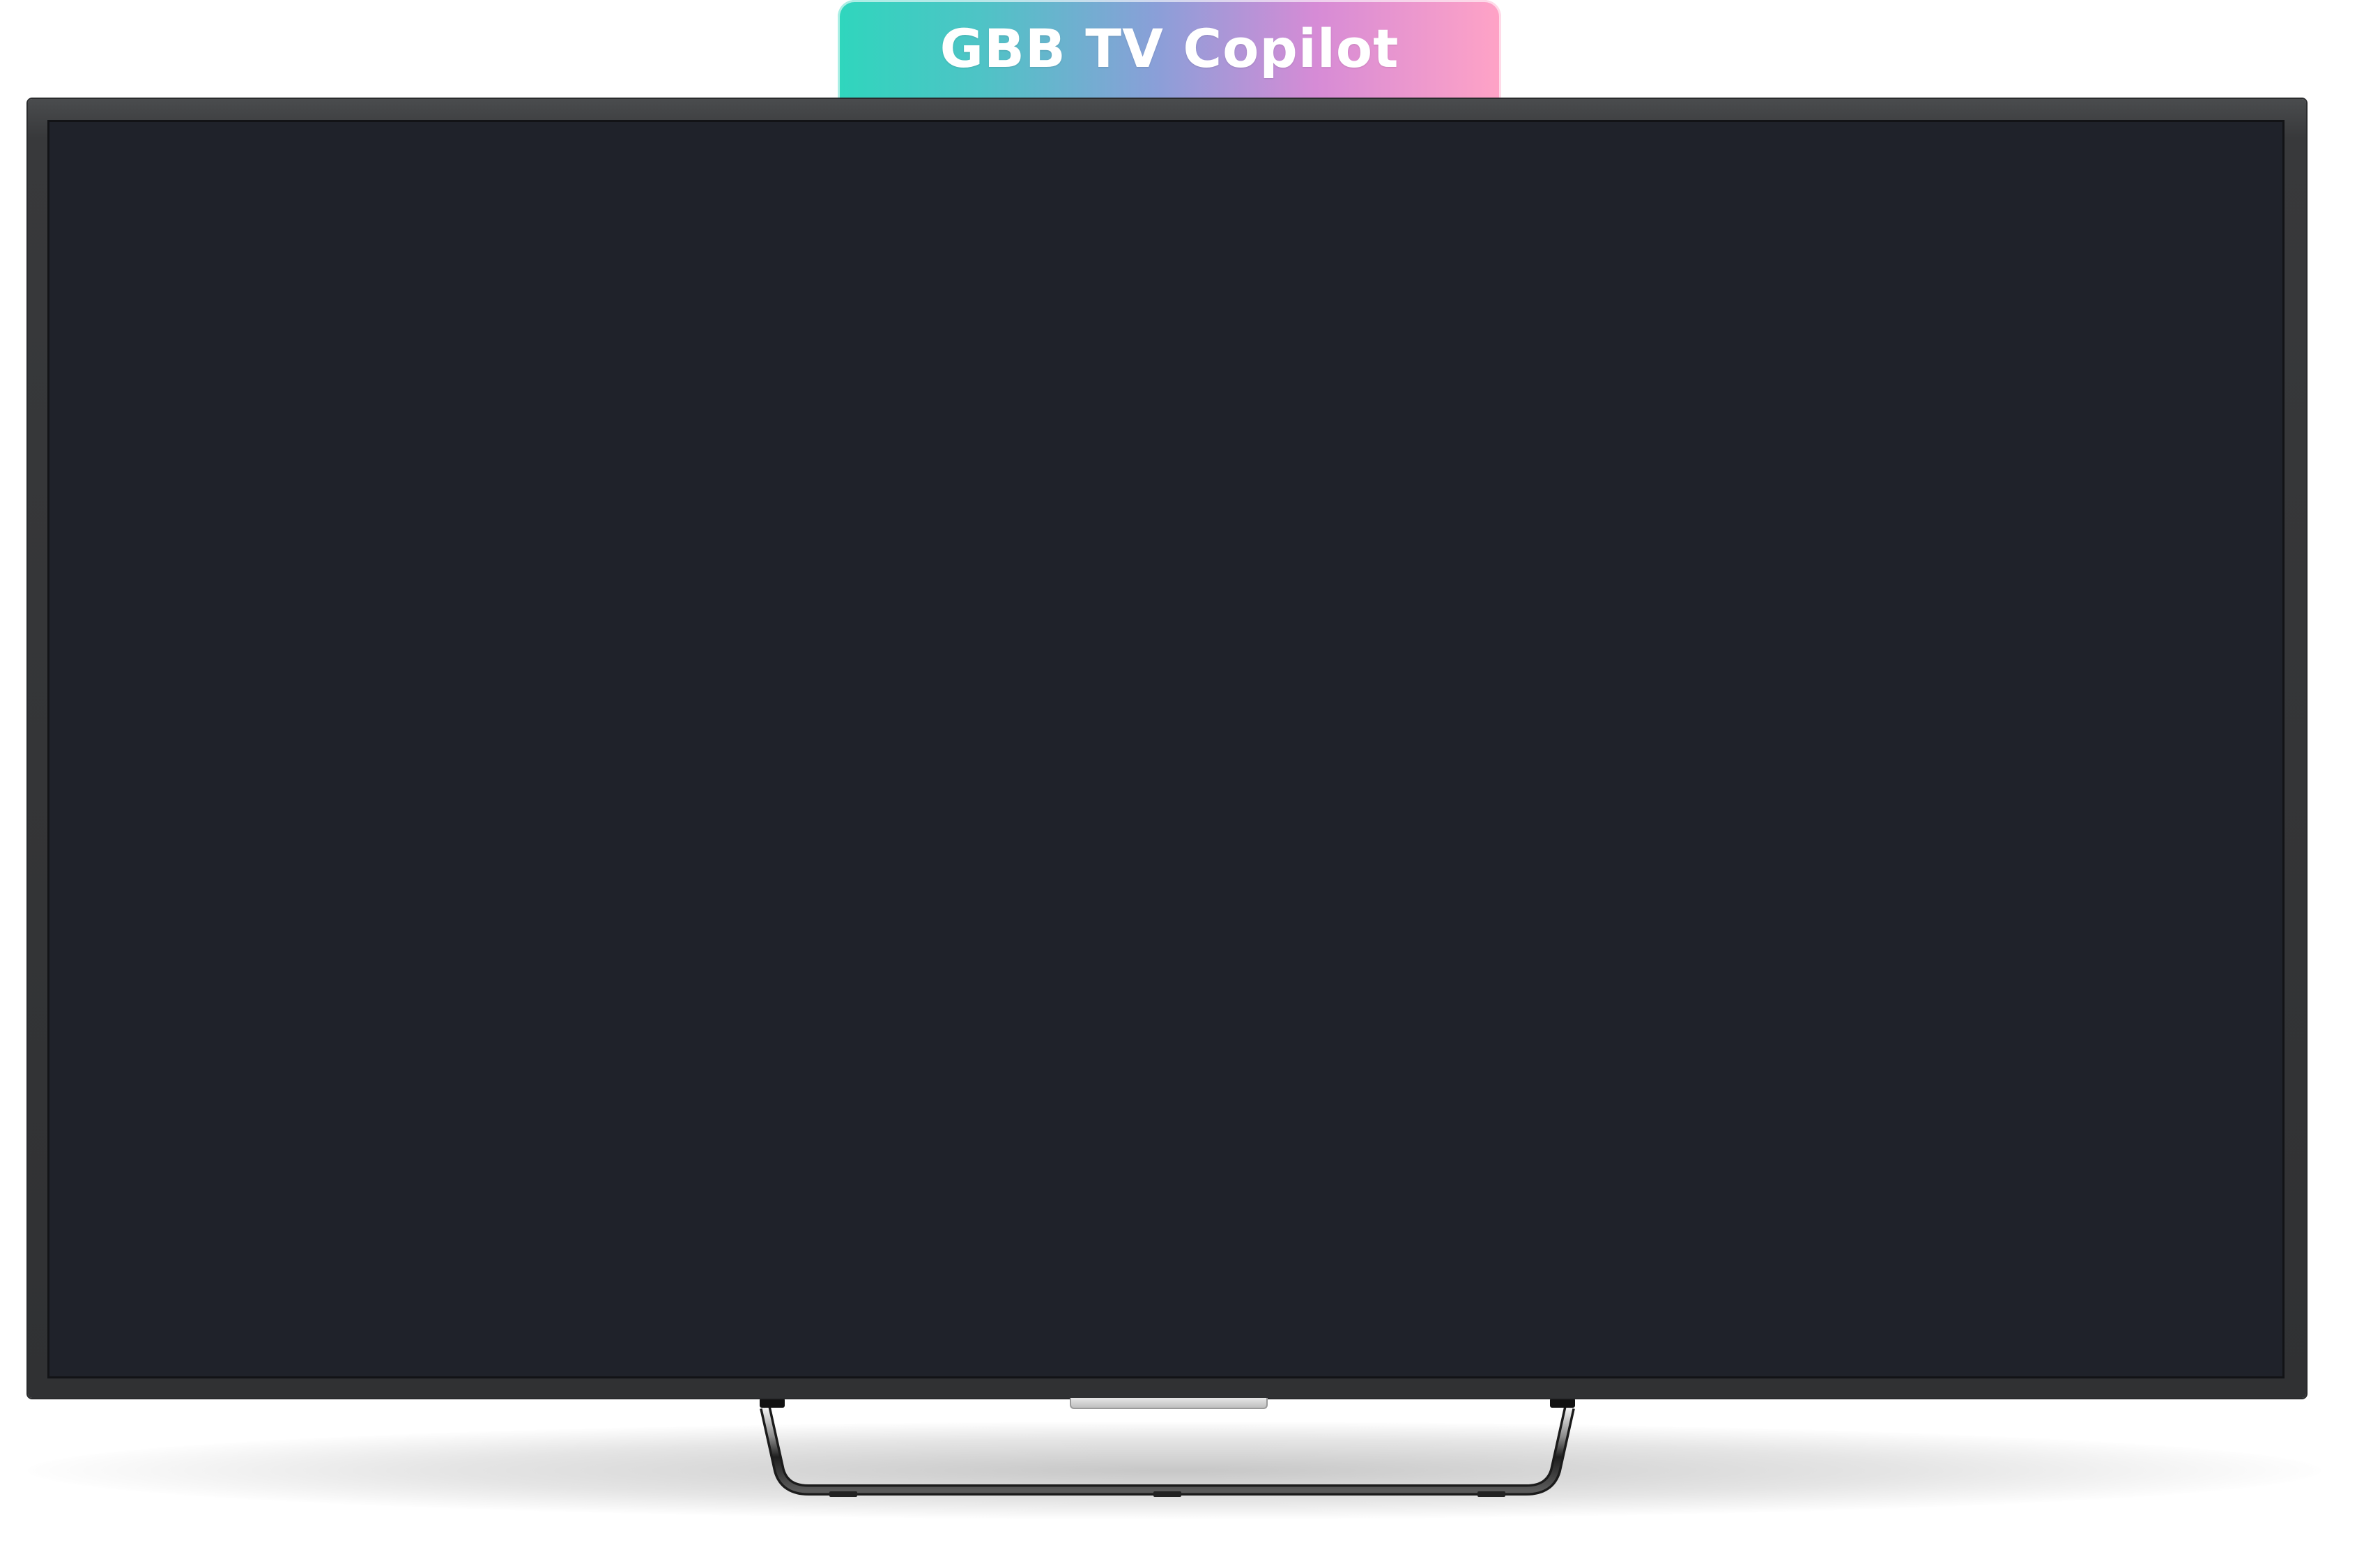  Describe the element at coordinates (1167, 1447) in the screenshot. I see `tv-stand` at that location.